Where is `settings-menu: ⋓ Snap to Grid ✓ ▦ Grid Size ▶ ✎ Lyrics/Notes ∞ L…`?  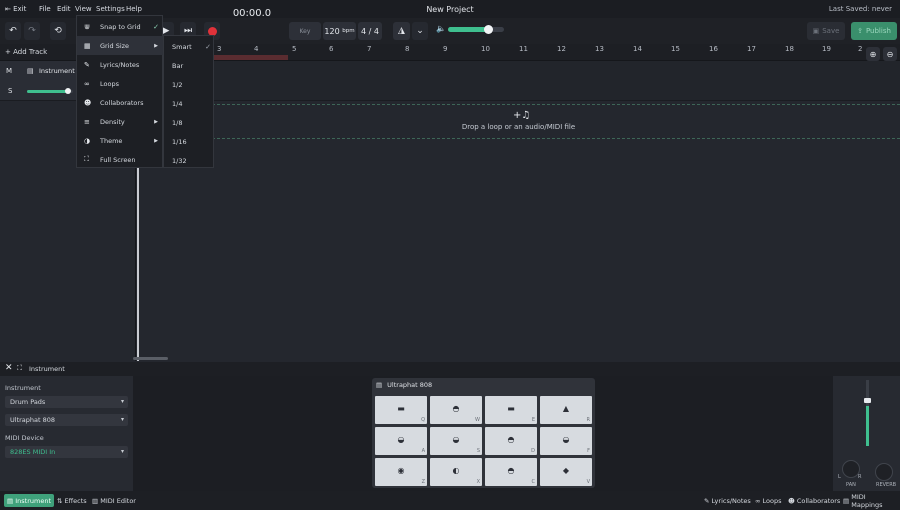 settings-menu: ⋓ Snap to Grid ✓ ▦ Grid Size ▶ ✎ Lyrics/Notes ∞ L… is located at coordinates (120, 92).